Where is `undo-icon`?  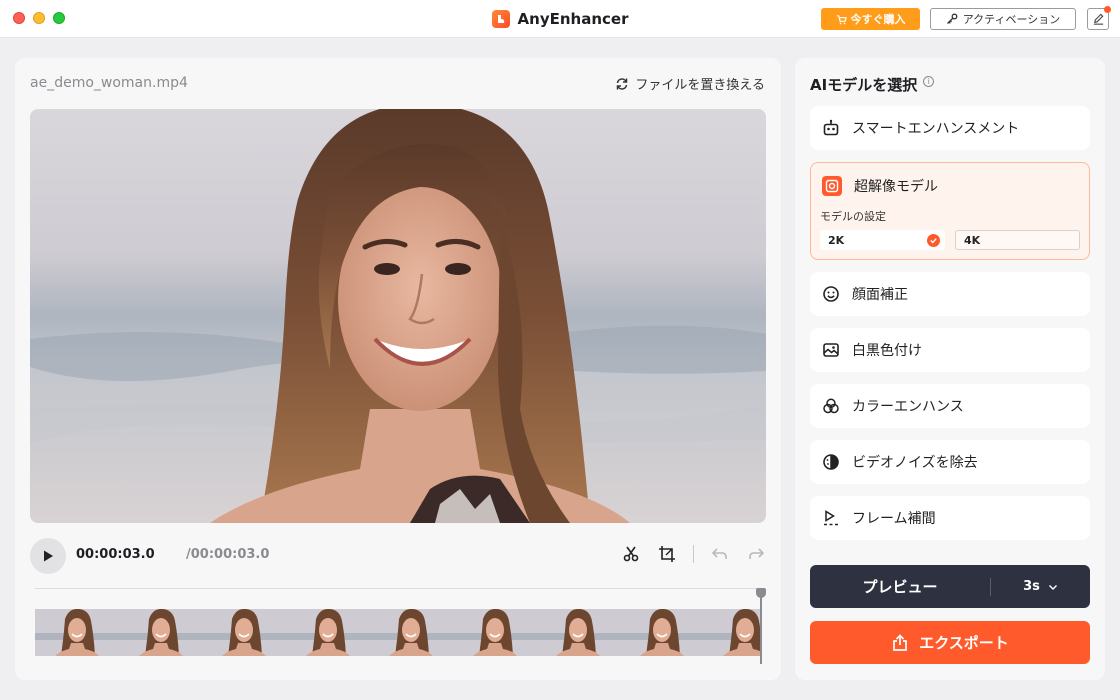
undo-icon is located at coordinates (720, 554).